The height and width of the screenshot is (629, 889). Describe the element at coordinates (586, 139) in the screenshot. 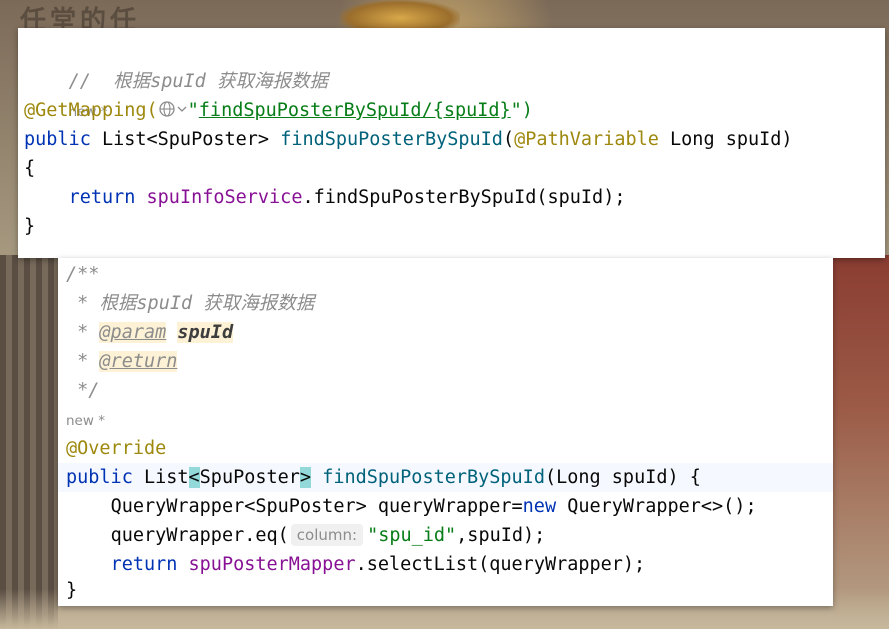

I see `pathvariable-annotation: @PathVariable` at that location.